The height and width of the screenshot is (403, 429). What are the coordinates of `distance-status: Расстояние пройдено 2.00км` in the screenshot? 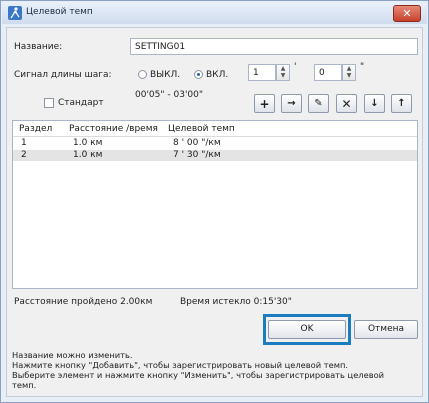 It's located at (83, 302).